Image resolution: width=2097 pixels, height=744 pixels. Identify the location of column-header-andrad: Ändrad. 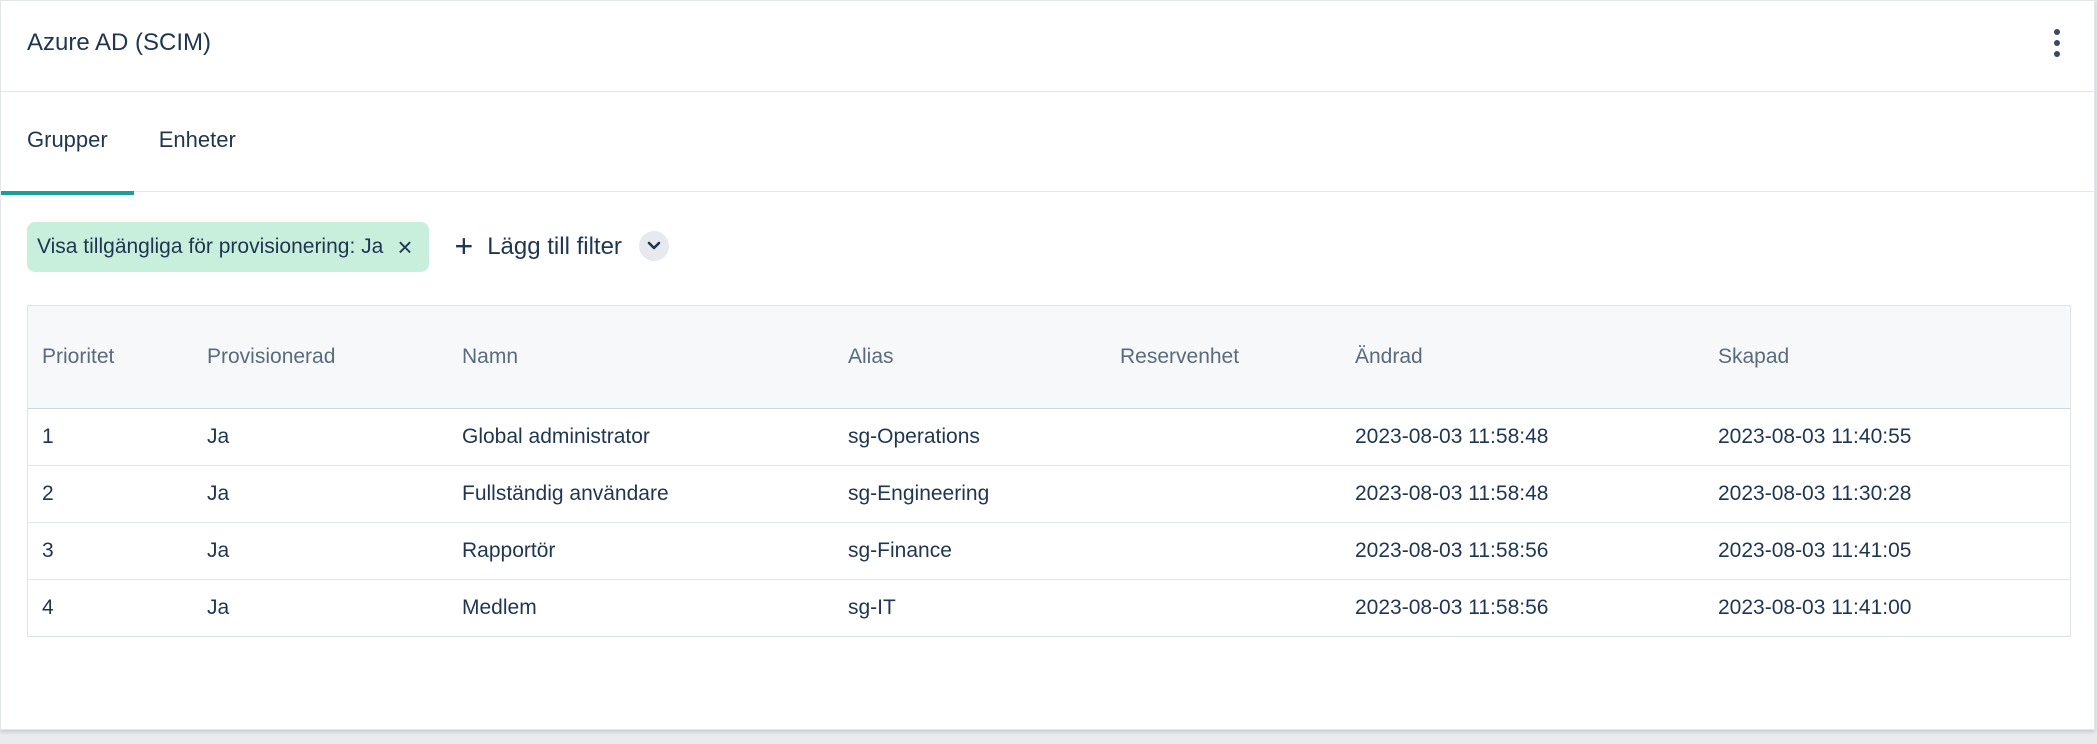
(1522, 357).